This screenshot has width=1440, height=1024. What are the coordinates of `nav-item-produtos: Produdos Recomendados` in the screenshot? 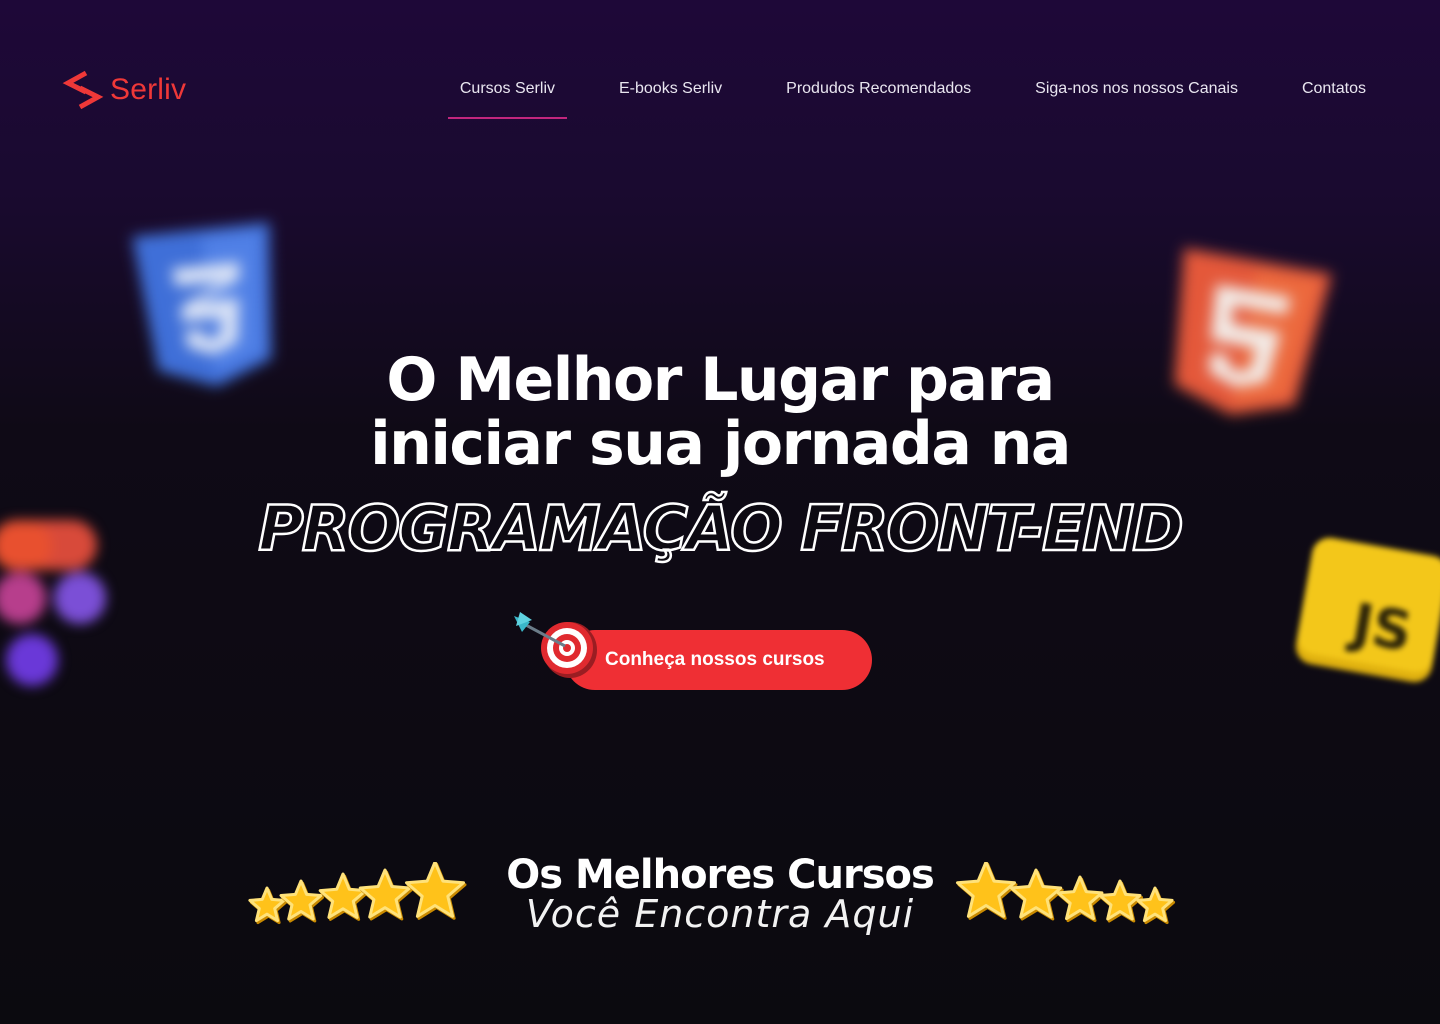 It's located at (878, 93).